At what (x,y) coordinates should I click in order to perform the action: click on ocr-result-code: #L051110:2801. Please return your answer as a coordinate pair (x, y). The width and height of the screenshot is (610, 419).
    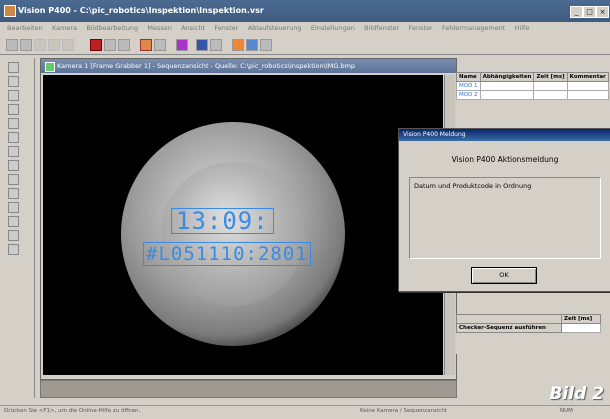
    Looking at the image, I should click on (227, 254).